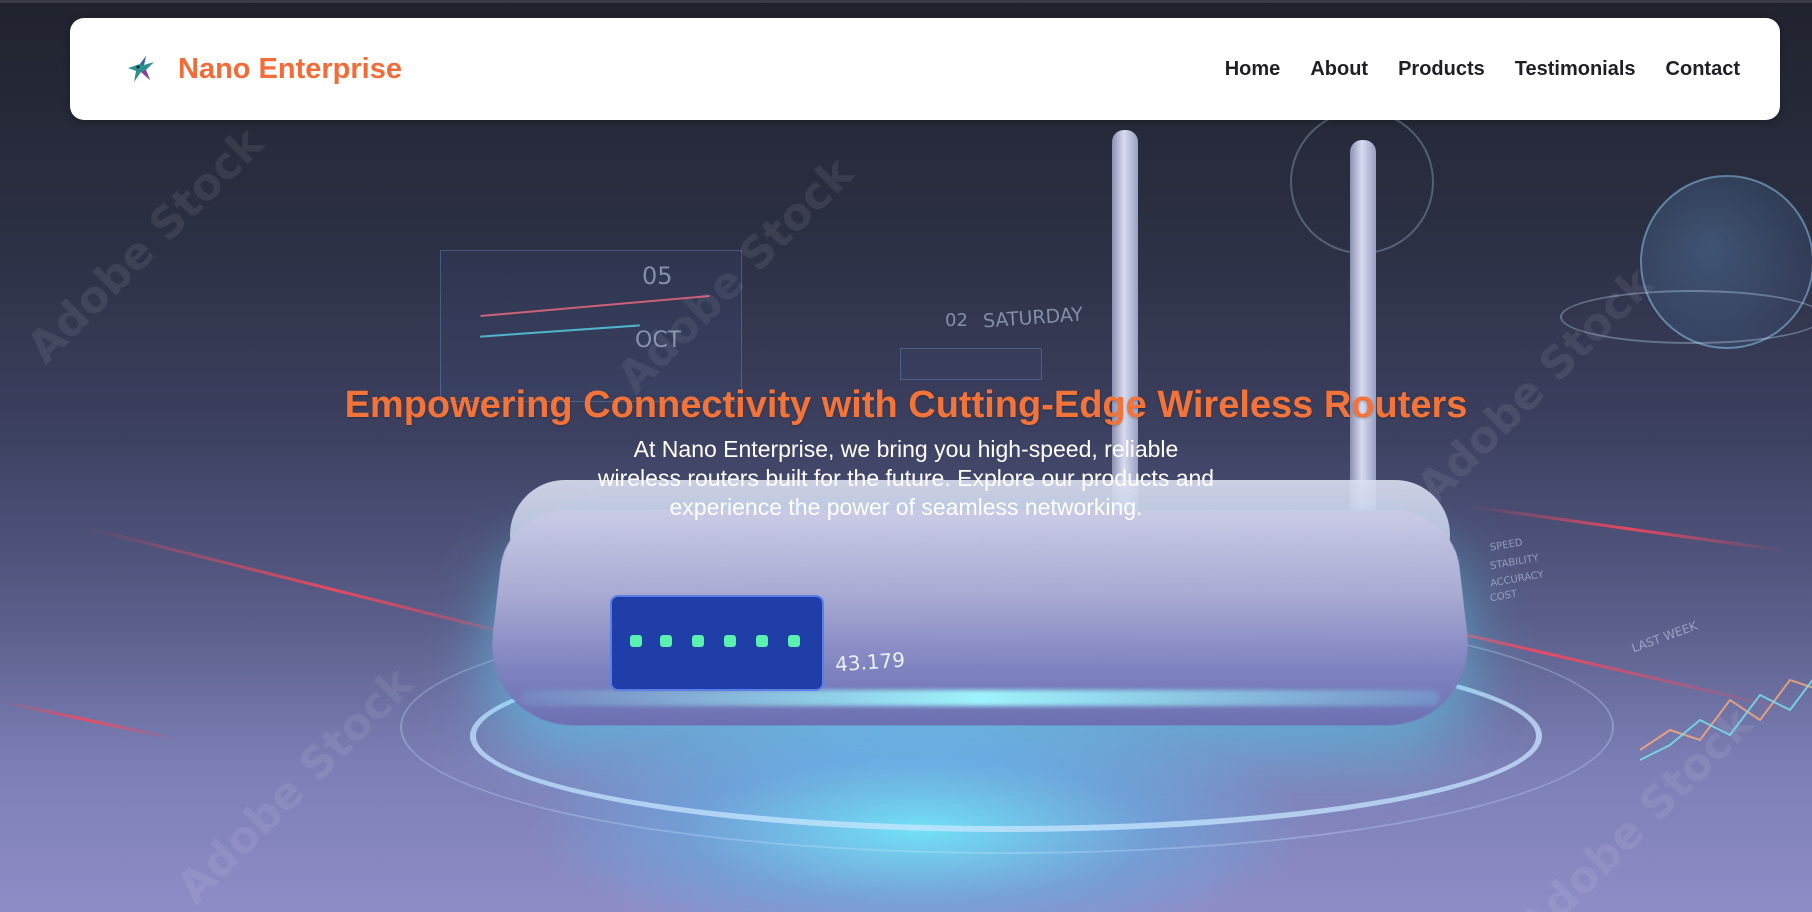 The height and width of the screenshot is (912, 1812). Describe the element at coordinates (88, 720) in the screenshot. I see `laser-beam` at that location.